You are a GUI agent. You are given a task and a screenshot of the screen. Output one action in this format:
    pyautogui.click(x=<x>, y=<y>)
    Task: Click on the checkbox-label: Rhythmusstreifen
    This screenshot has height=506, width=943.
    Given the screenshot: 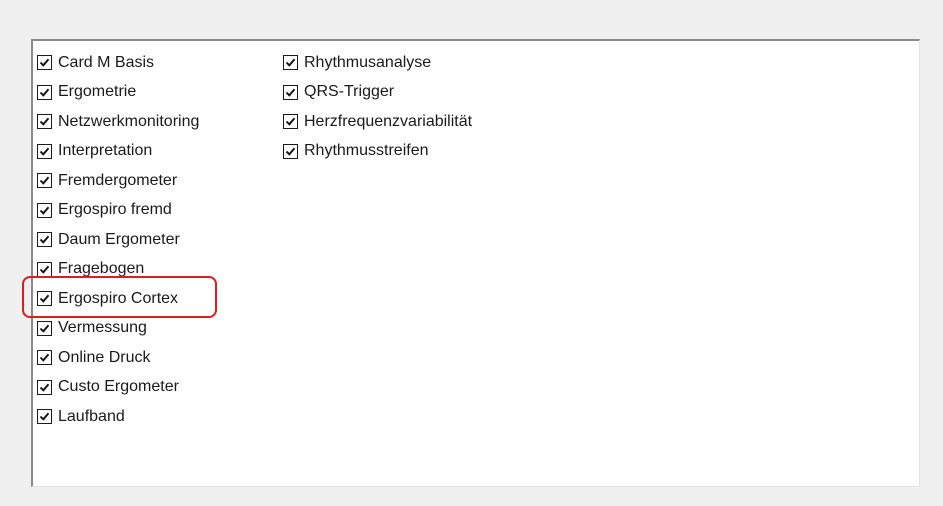 What is the action you would take?
    pyautogui.click(x=366, y=151)
    